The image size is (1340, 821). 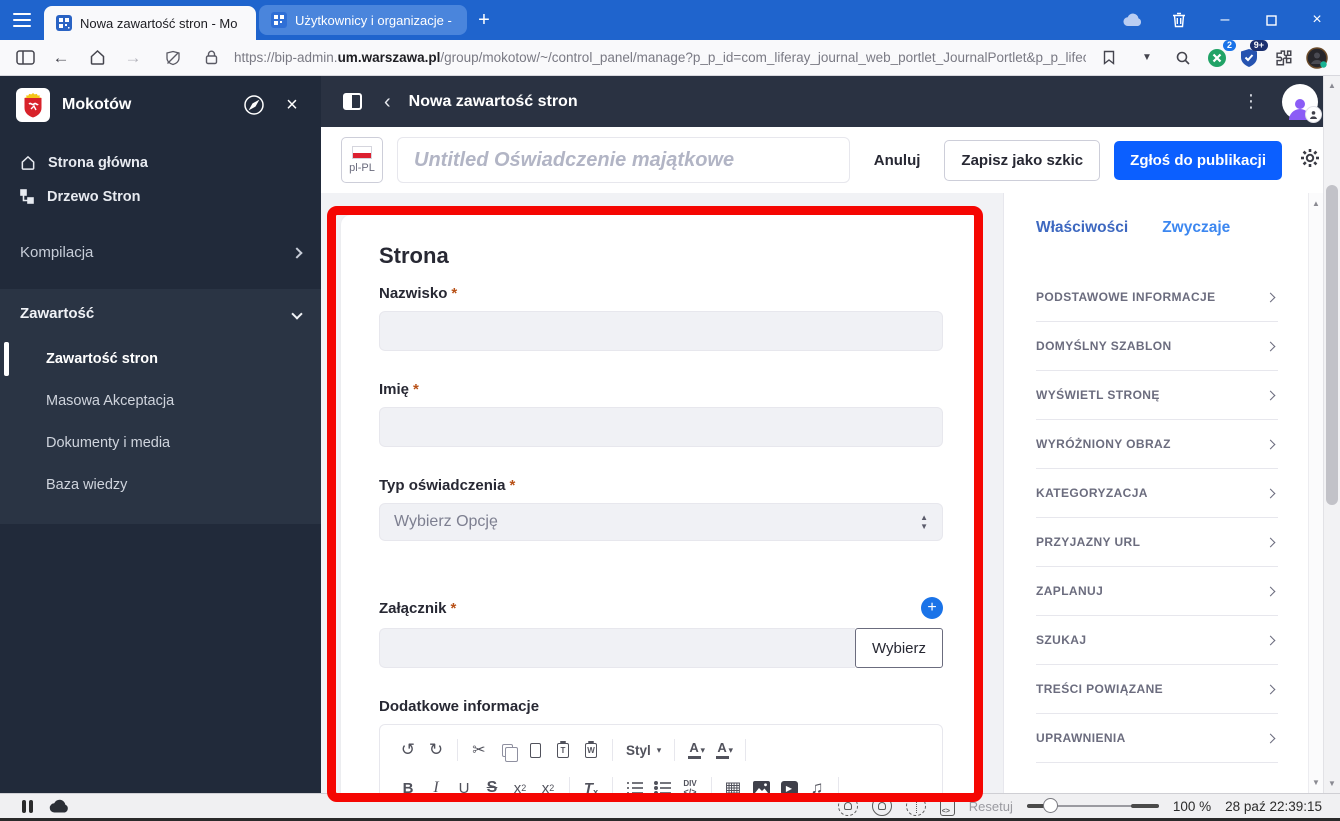 What do you see at coordinates (1198, 160) in the screenshot?
I see `submit-publication-button: Zgłoś do publikacji` at bounding box center [1198, 160].